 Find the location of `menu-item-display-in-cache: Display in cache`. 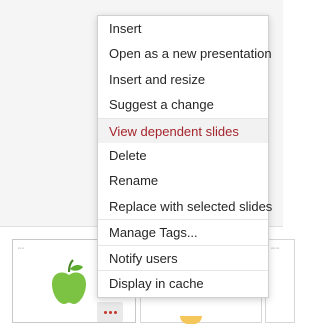

menu-item-display-in-cache: Display in cache is located at coordinates (183, 282).